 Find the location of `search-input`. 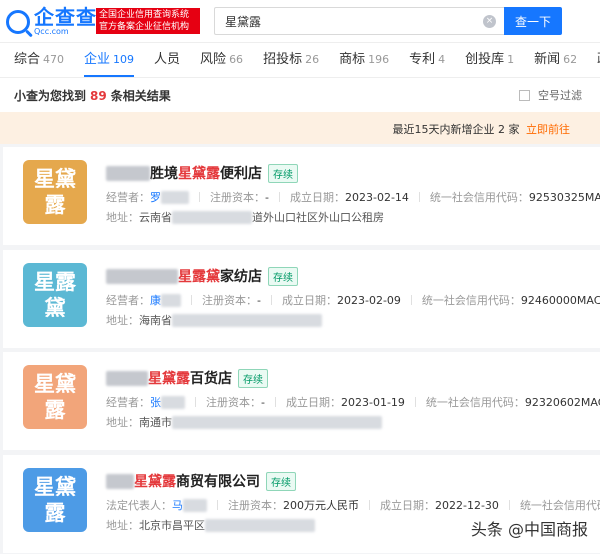

search-input is located at coordinates (350, 21).